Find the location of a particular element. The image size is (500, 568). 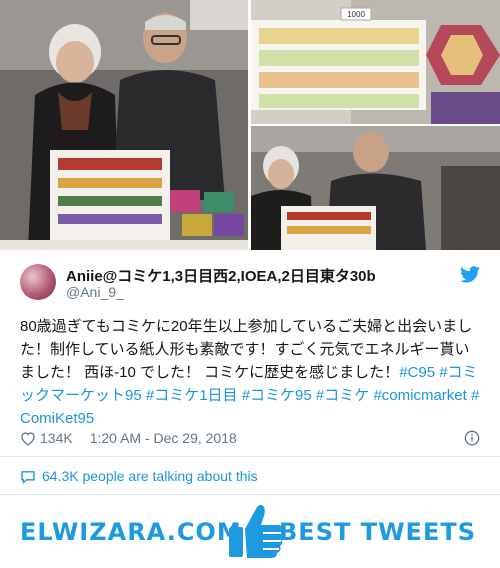

footer-banner: ELWIZARA.COM BEST TWEETS is located at coordinates (250, 531).